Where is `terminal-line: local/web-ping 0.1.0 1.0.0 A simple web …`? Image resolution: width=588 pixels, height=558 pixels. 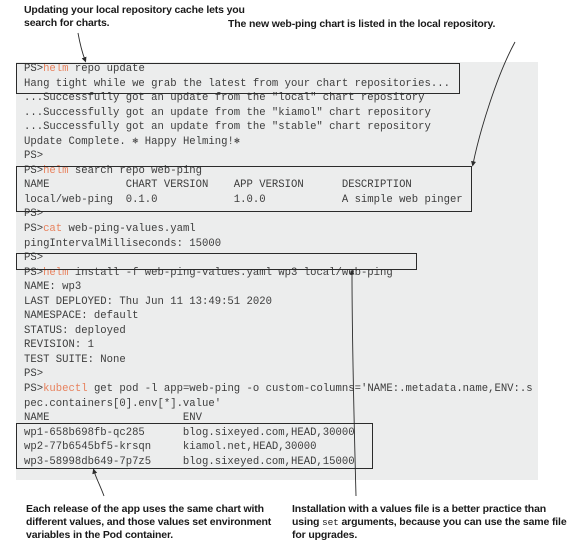 terminal-line: local/web-ping 0.1.0 1.0.0 A simple web … is located at coordinates (243, 199).